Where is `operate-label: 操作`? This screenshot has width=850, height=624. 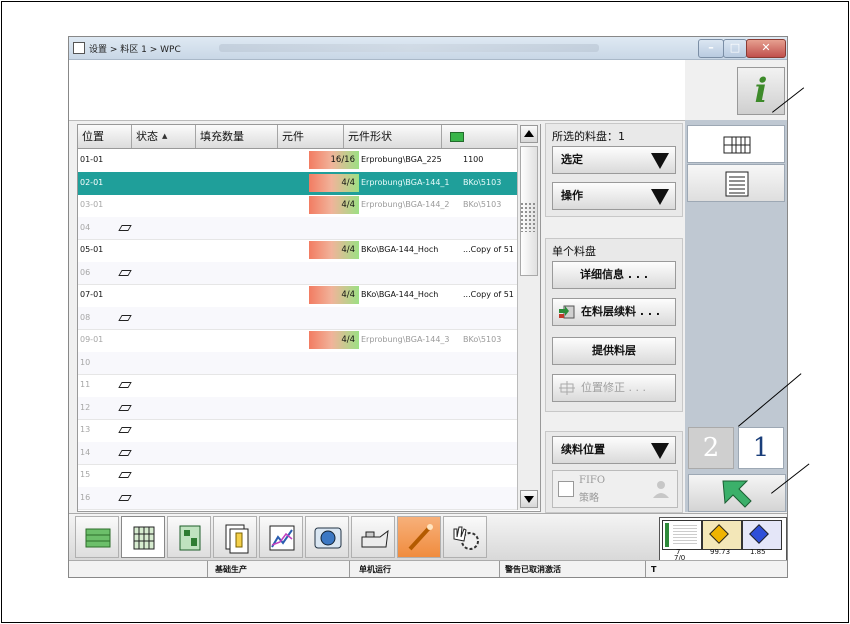
operate-label: 操作 is located at coordinates (572, 195).